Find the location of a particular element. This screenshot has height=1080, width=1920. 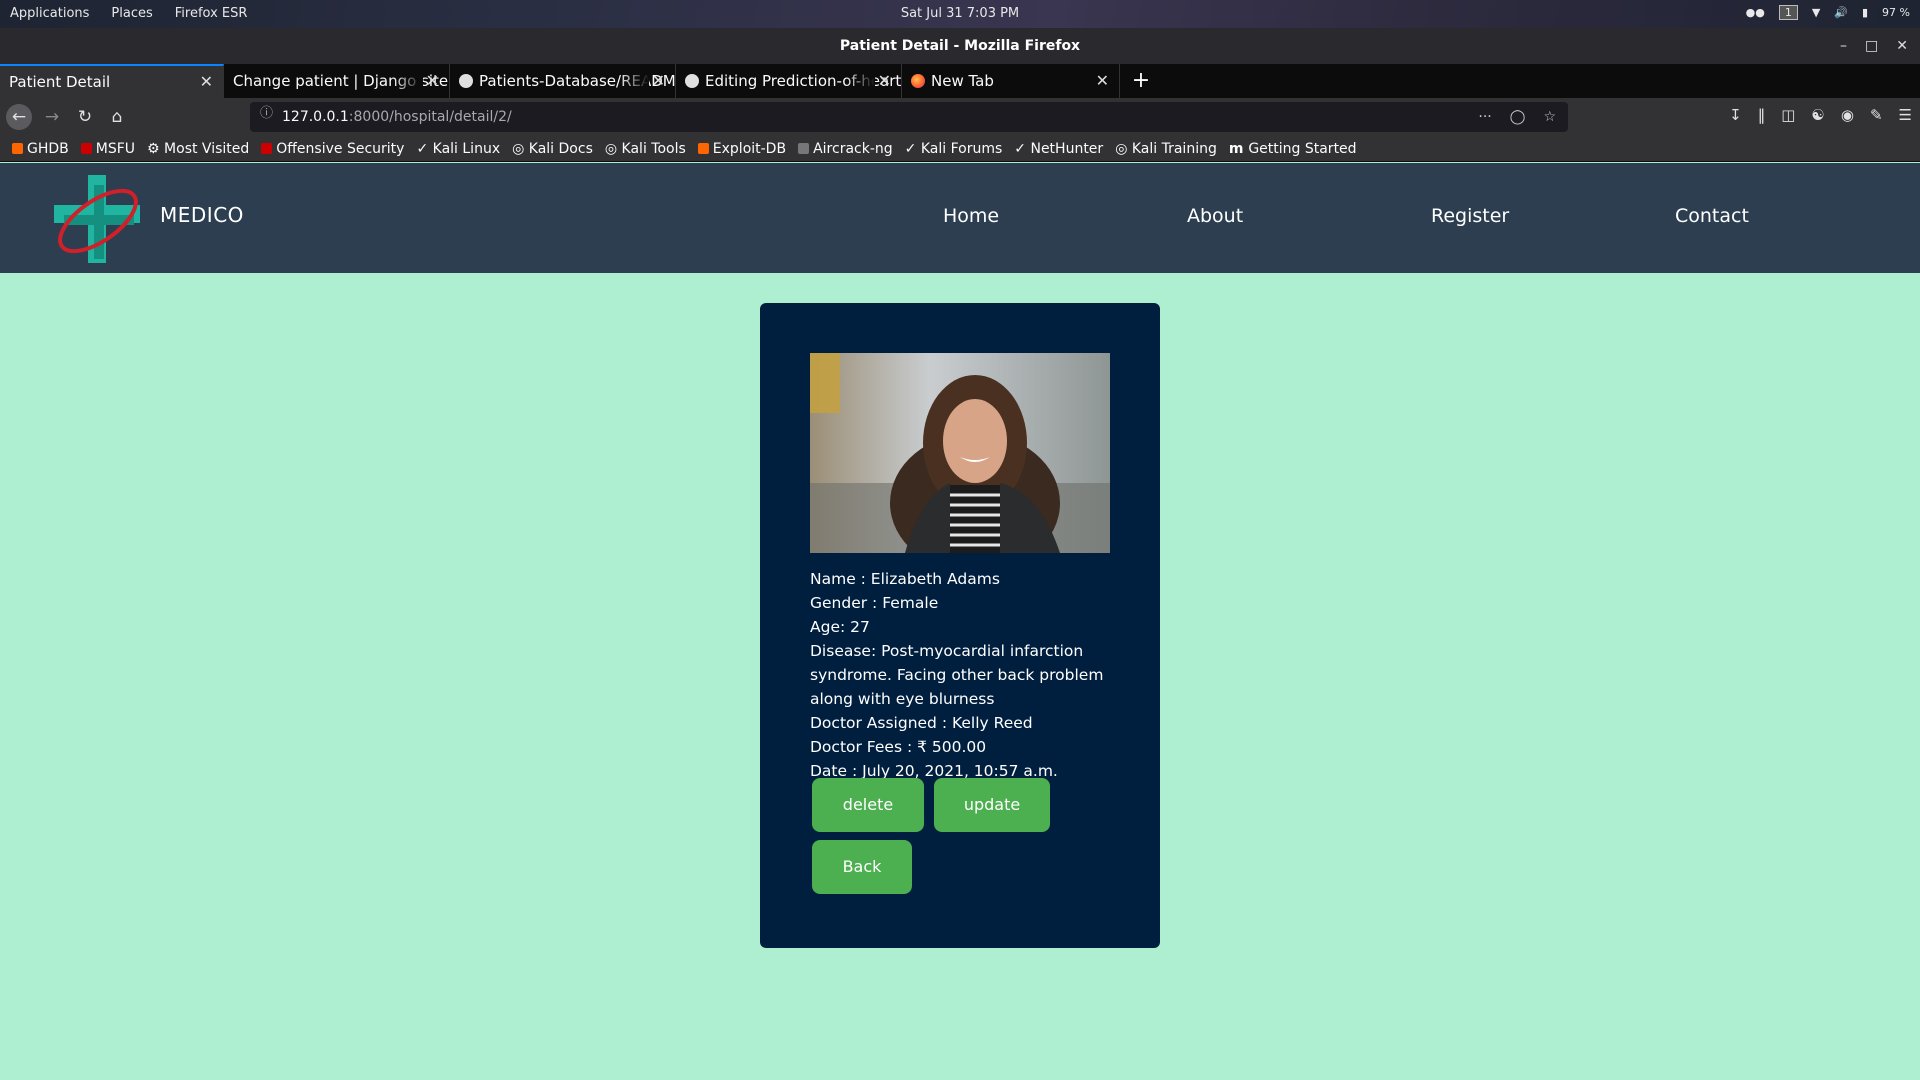

downloads-icon: ↧ is located at coordinates (1735, 115).